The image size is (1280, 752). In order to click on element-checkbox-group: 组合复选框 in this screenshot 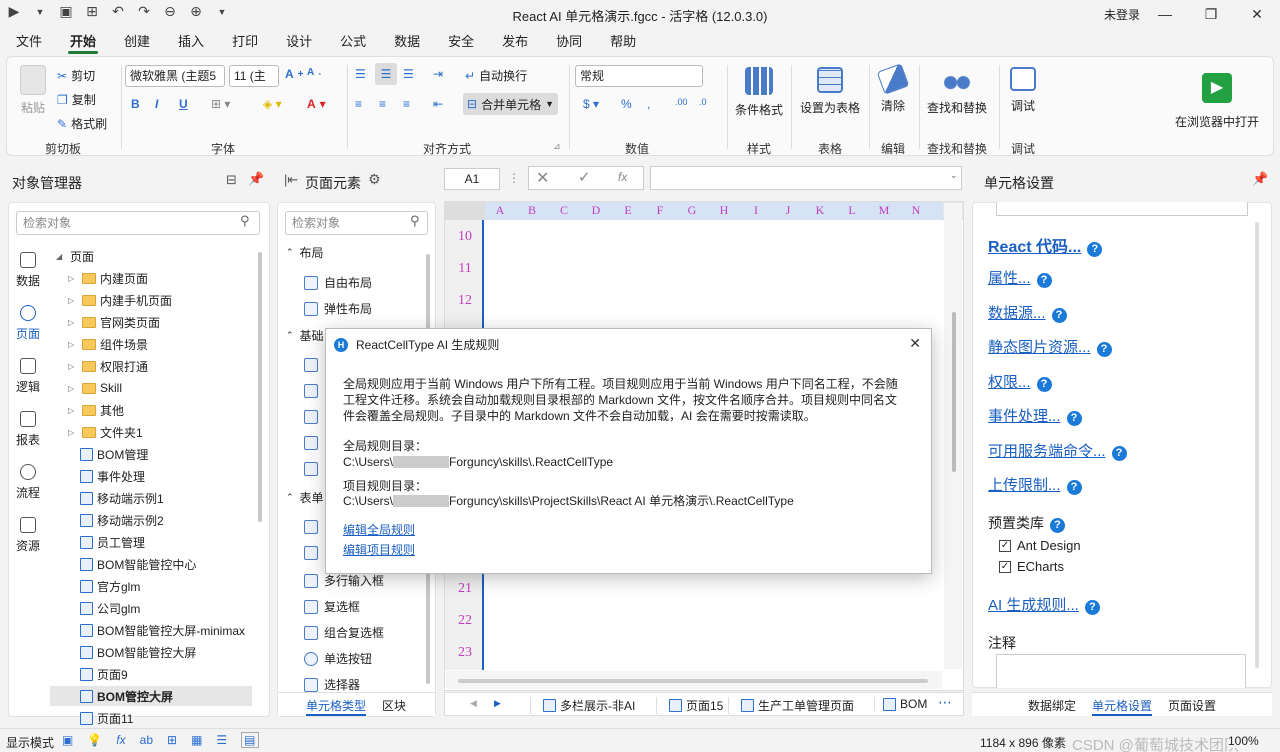, I will do `click(344, 632)`.